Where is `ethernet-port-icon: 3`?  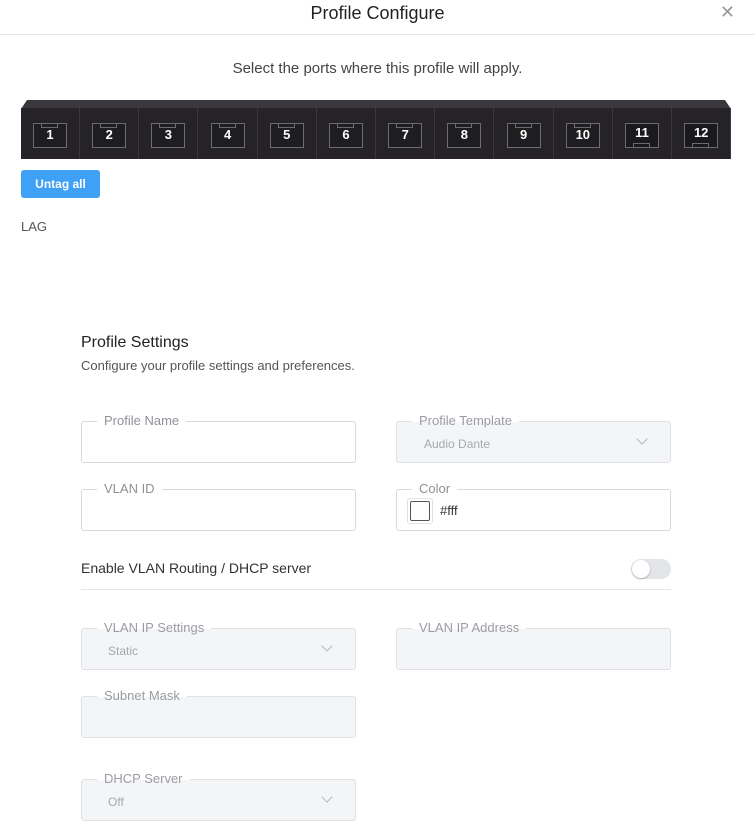
ethernet-port-icon: 3 is located at coordinates (168, 135).